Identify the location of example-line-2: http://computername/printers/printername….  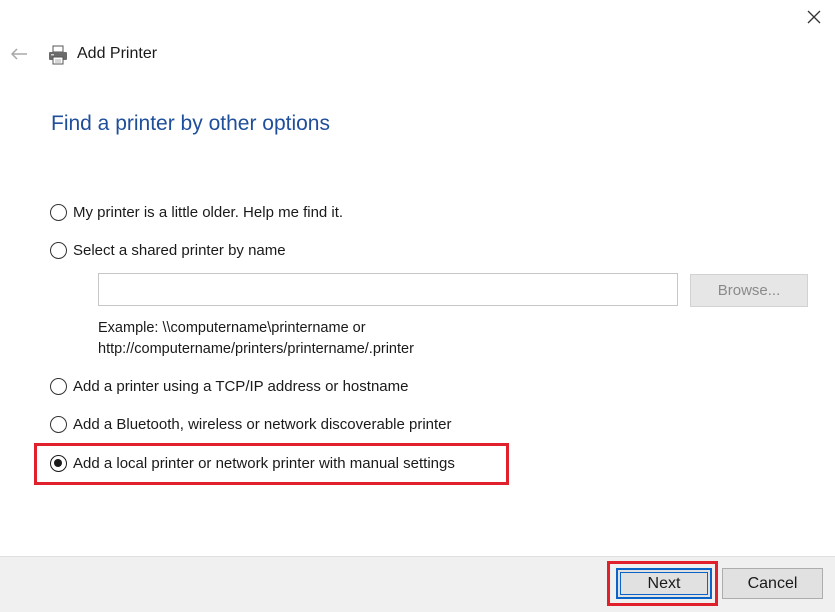
(256, 349).